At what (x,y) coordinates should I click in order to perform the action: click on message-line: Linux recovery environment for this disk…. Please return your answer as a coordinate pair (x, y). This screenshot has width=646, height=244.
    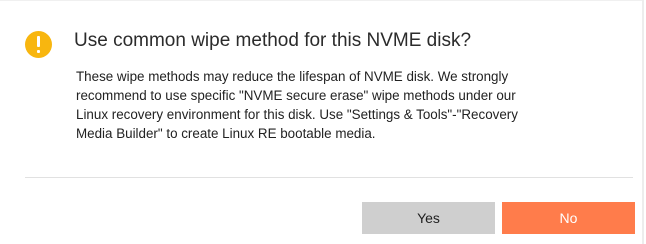
    Looking at the image, I should click on (297, 114).